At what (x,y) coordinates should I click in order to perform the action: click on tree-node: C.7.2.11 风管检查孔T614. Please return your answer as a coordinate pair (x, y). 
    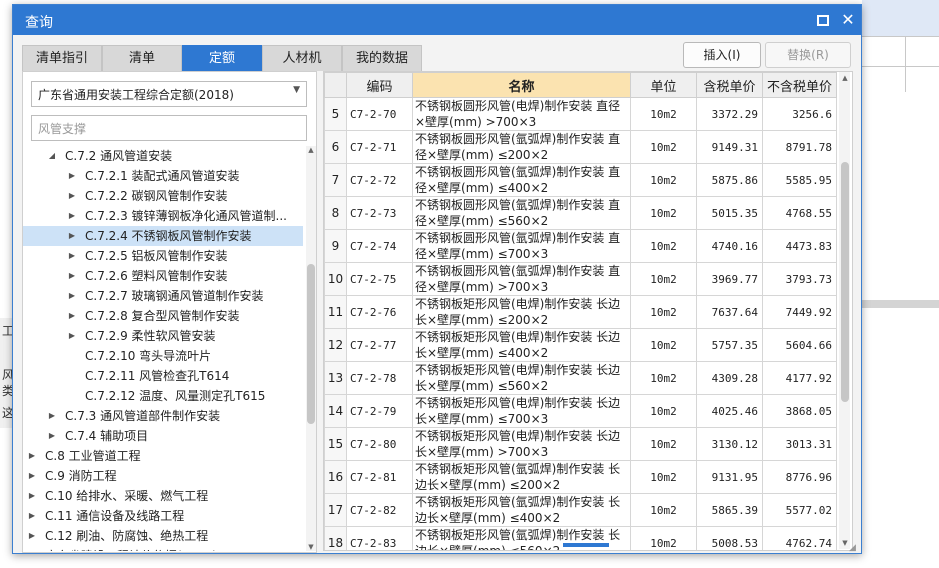
    Looking at the image, I should click on (163, 376).